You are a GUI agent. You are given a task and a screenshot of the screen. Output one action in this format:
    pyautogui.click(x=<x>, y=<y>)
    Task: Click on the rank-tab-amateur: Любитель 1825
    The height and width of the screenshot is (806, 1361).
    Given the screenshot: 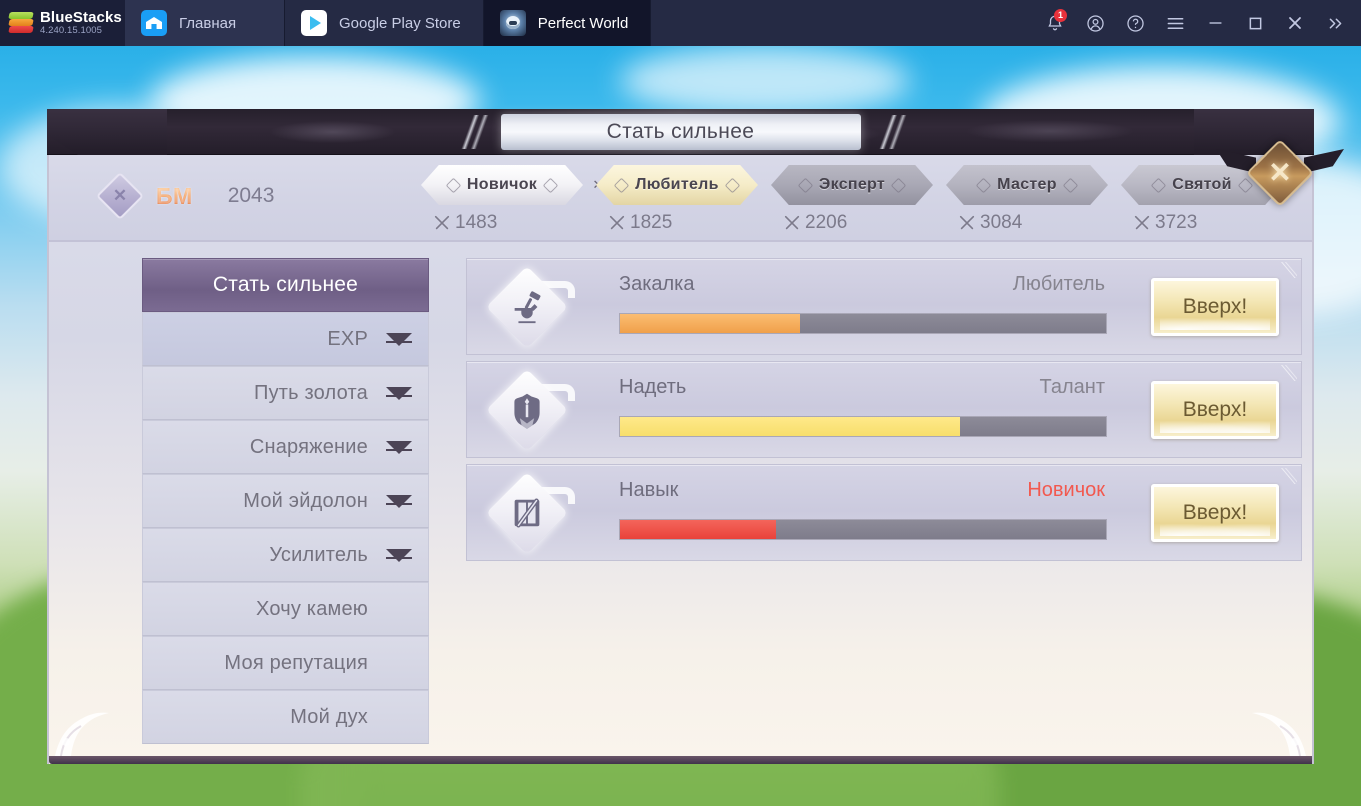 What is the action you would take?
    pyautogui.click(x=683, y=199)
    